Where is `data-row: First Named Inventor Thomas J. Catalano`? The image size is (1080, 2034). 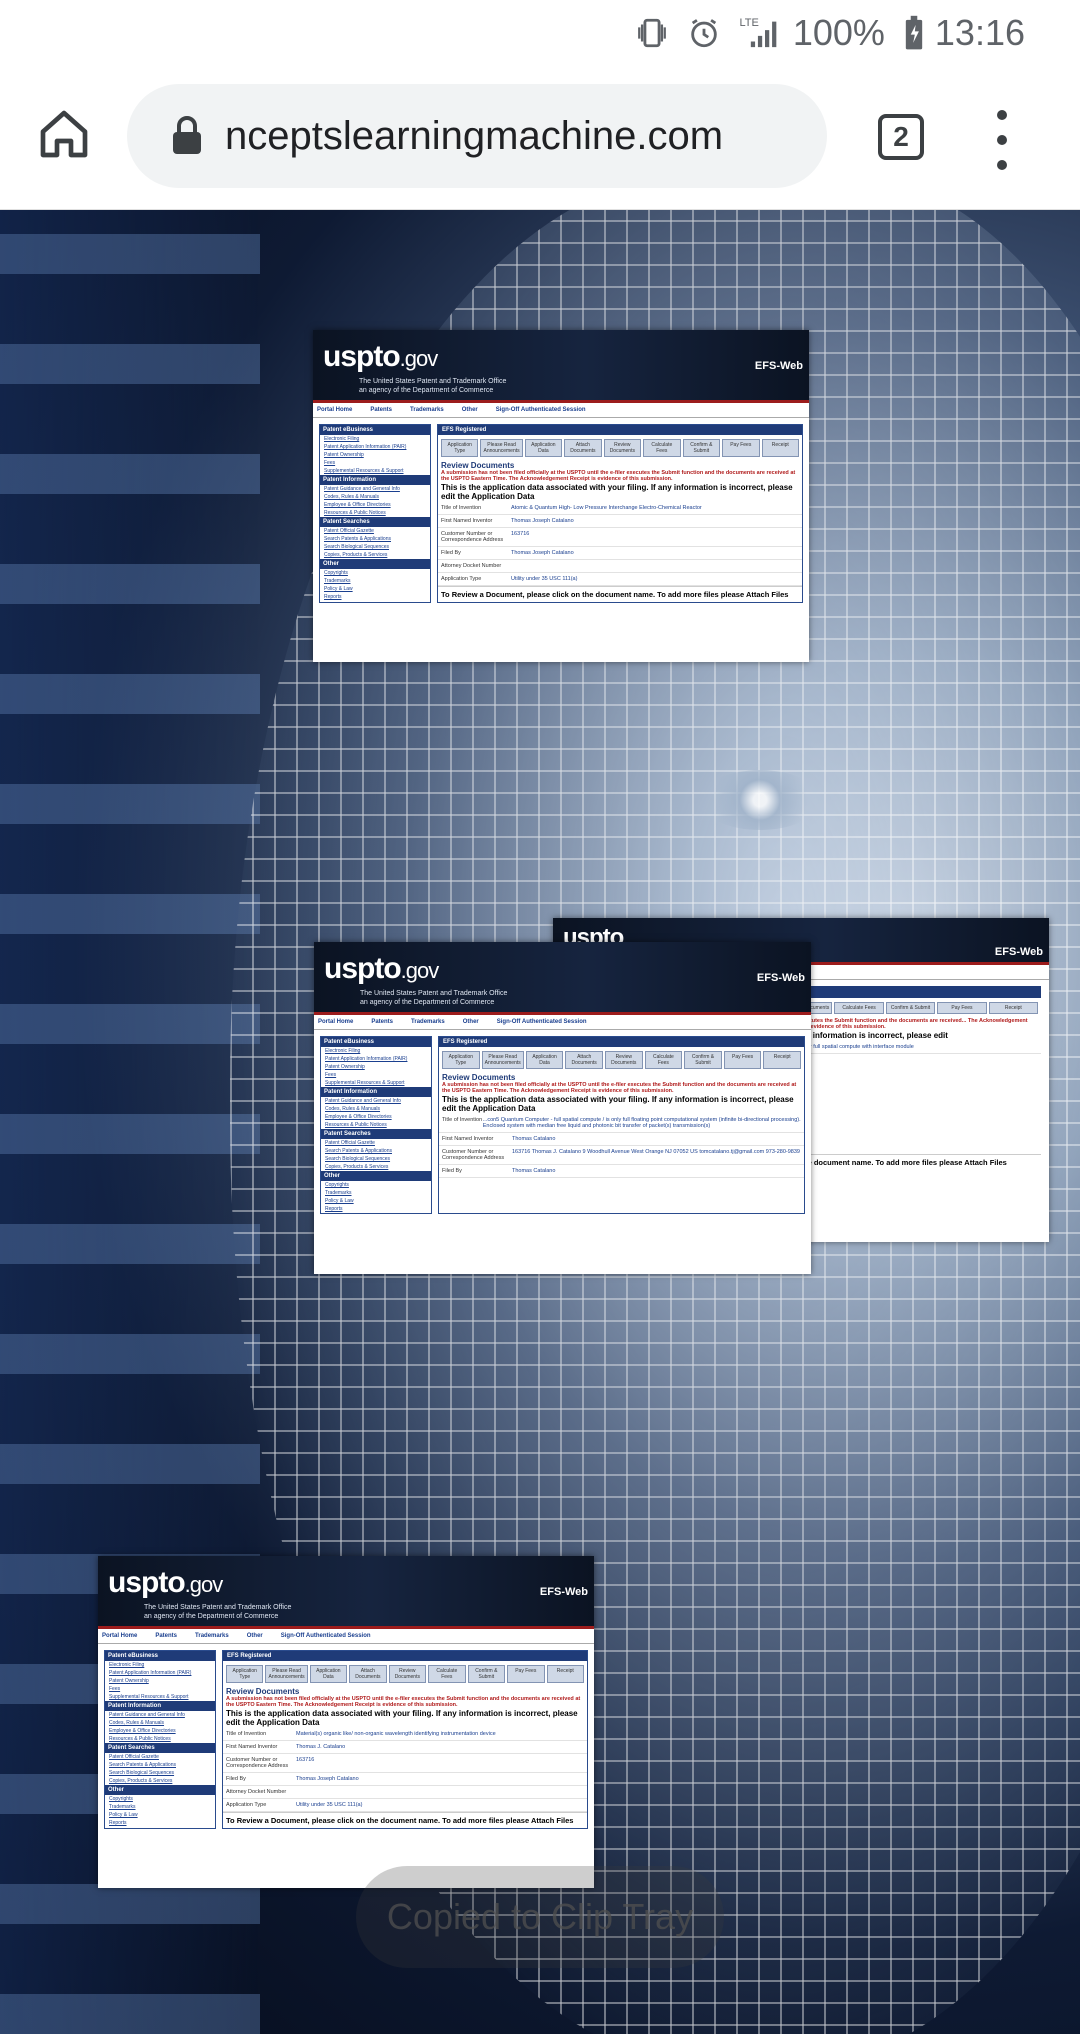
data-row: First Named Inventor Thomas J. Catalano is located at coordinates (405, 1747).